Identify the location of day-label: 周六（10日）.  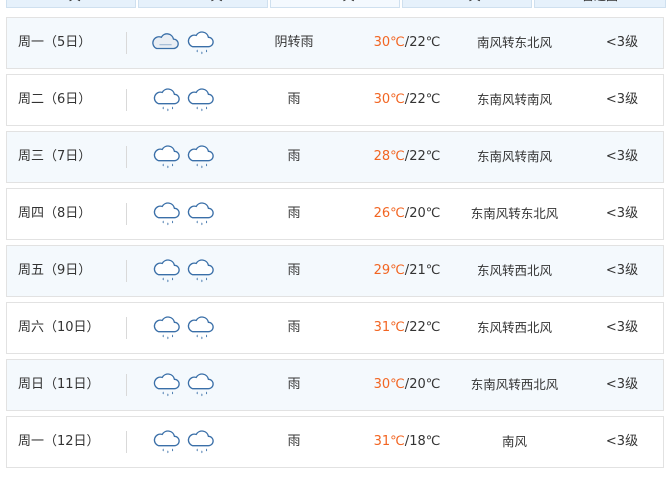
(59, 327).